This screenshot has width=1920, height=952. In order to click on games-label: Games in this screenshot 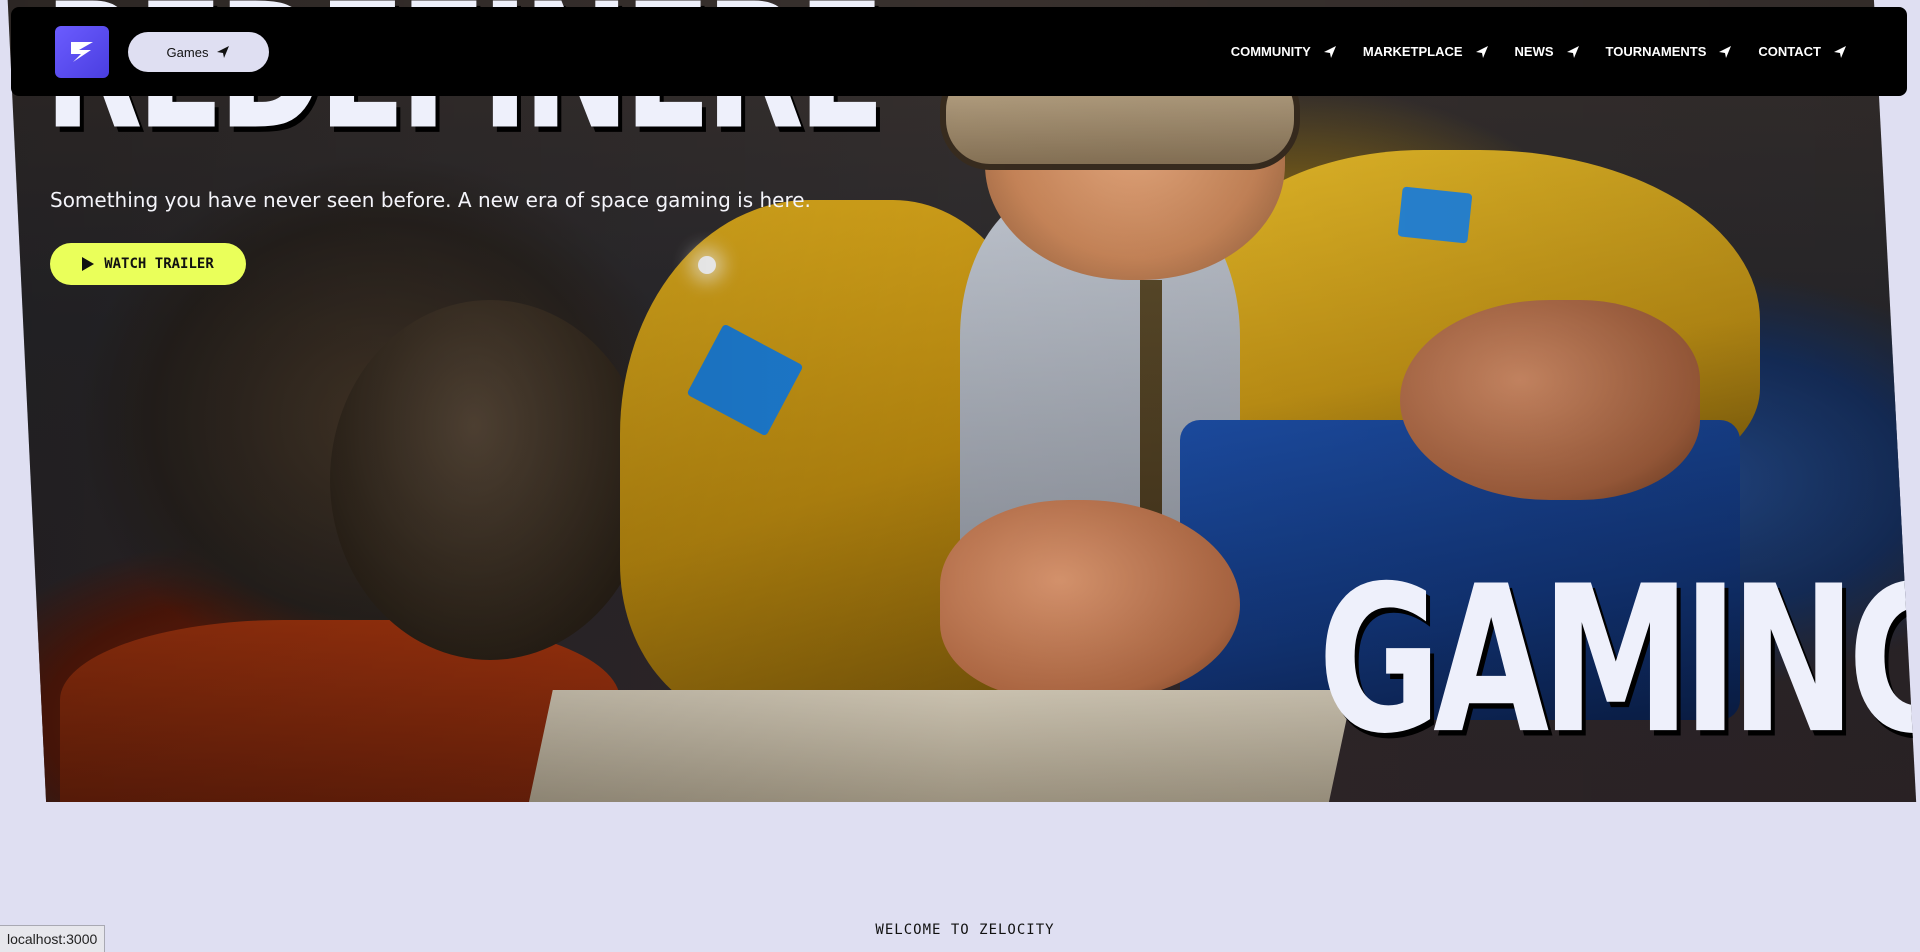, I will do `click(187, 52)`.